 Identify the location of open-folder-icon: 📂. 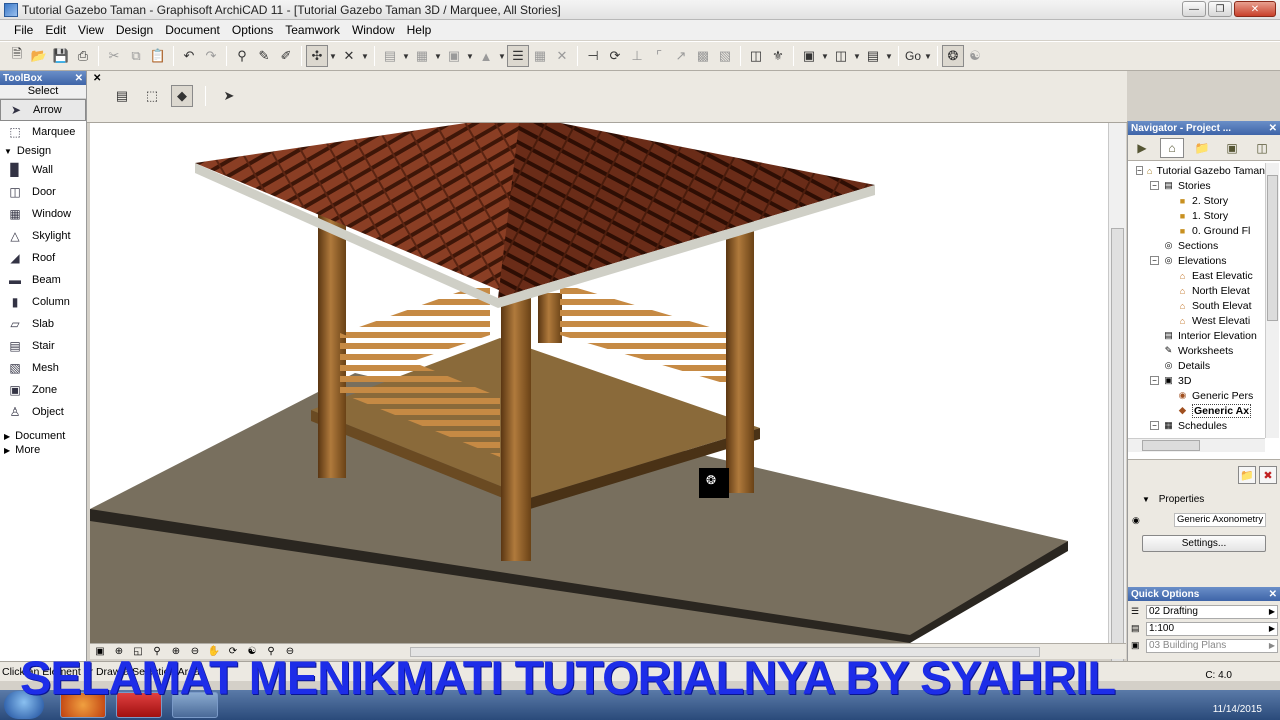
(39, 56).